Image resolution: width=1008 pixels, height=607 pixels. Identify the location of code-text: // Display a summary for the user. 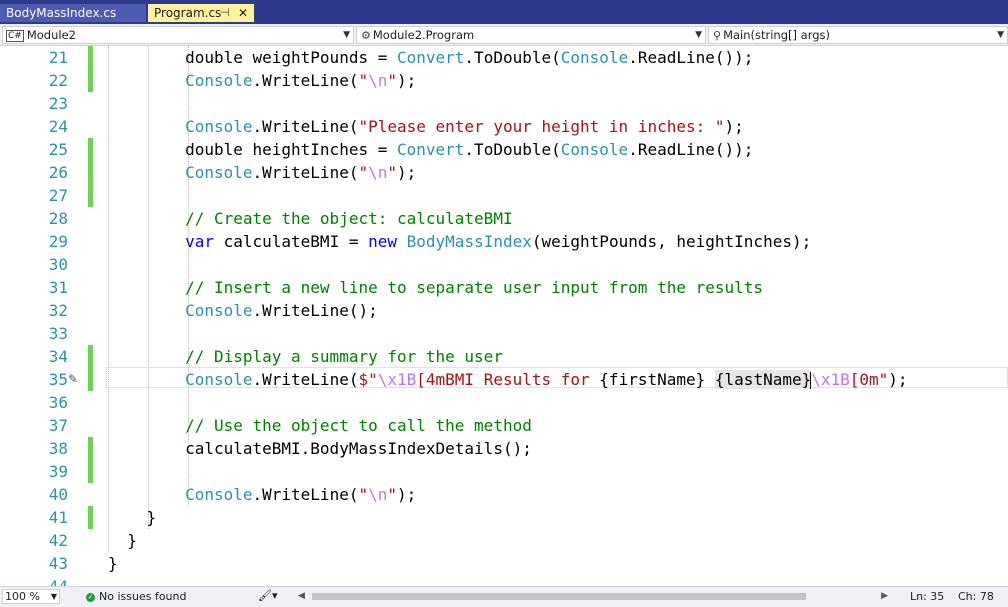
(305, 356).